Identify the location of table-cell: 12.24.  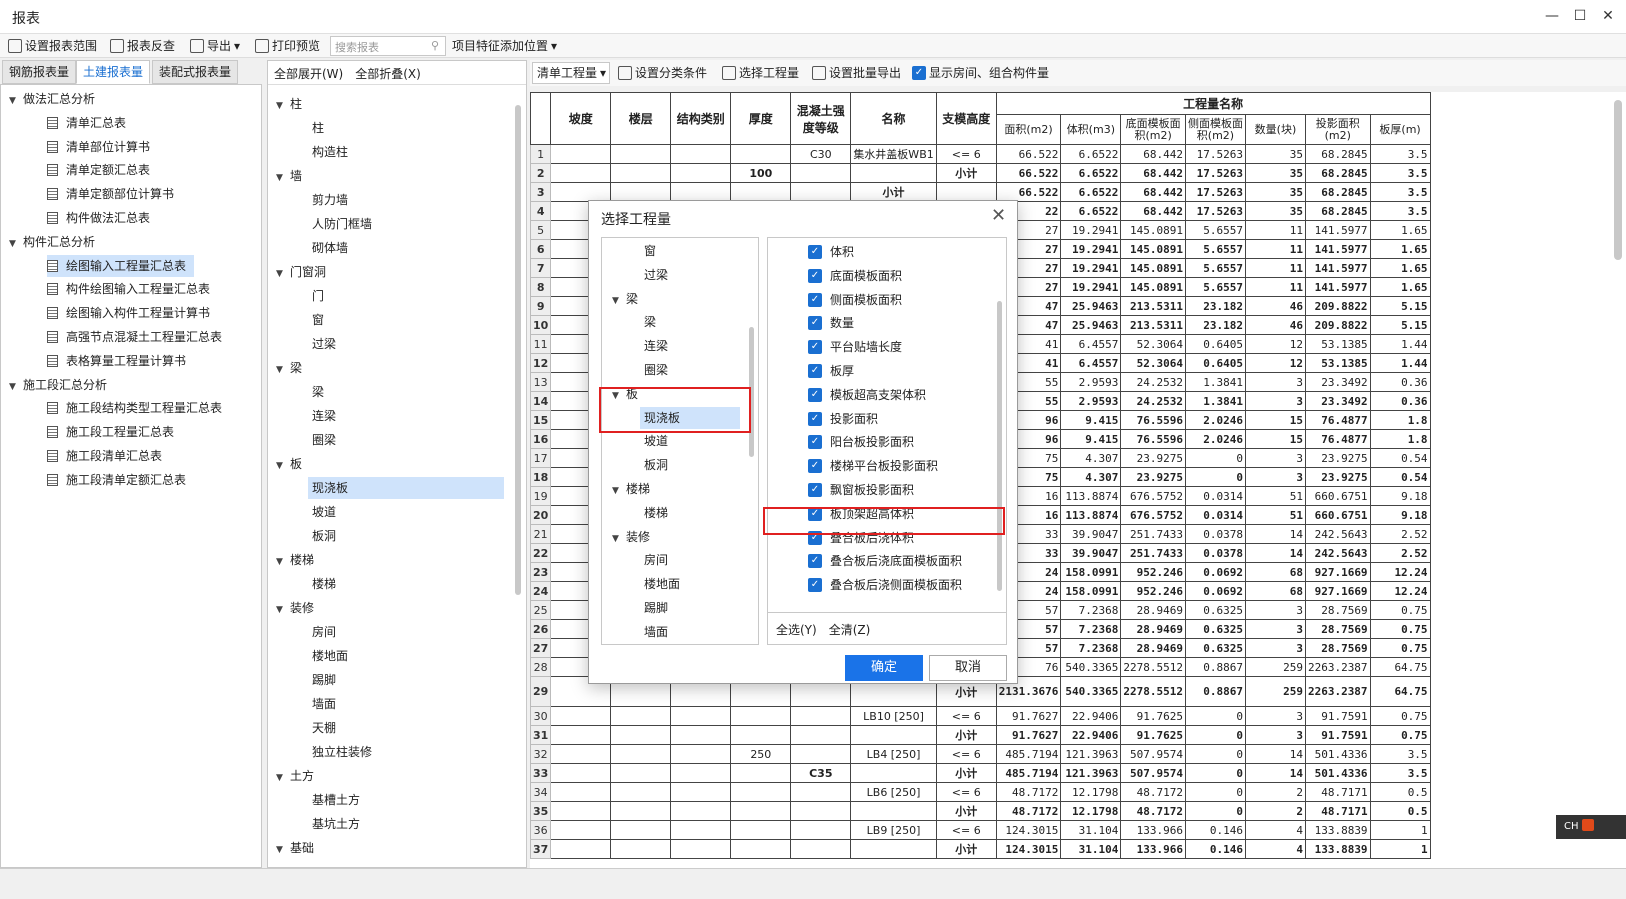
(1400, 572).